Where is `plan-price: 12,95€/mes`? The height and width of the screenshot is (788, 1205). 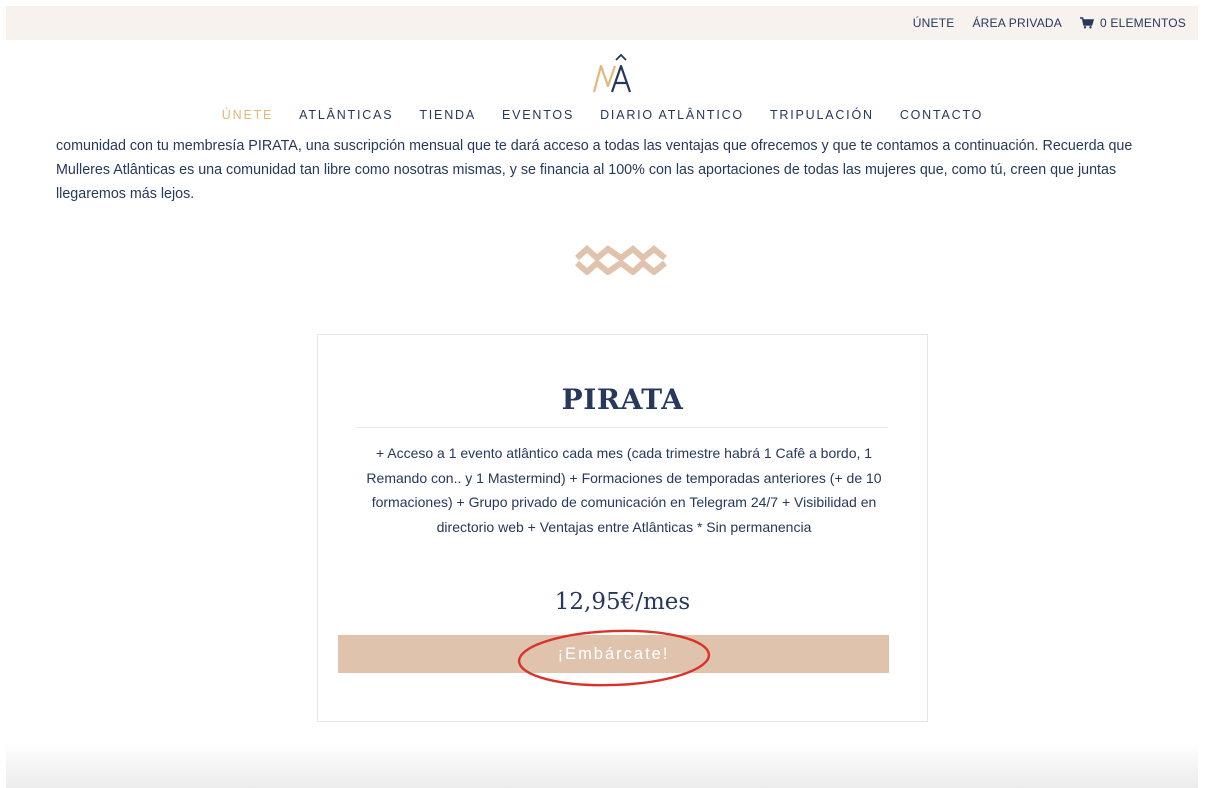 plan-price: 12,95€/mes is located at coordinates (622, 602).